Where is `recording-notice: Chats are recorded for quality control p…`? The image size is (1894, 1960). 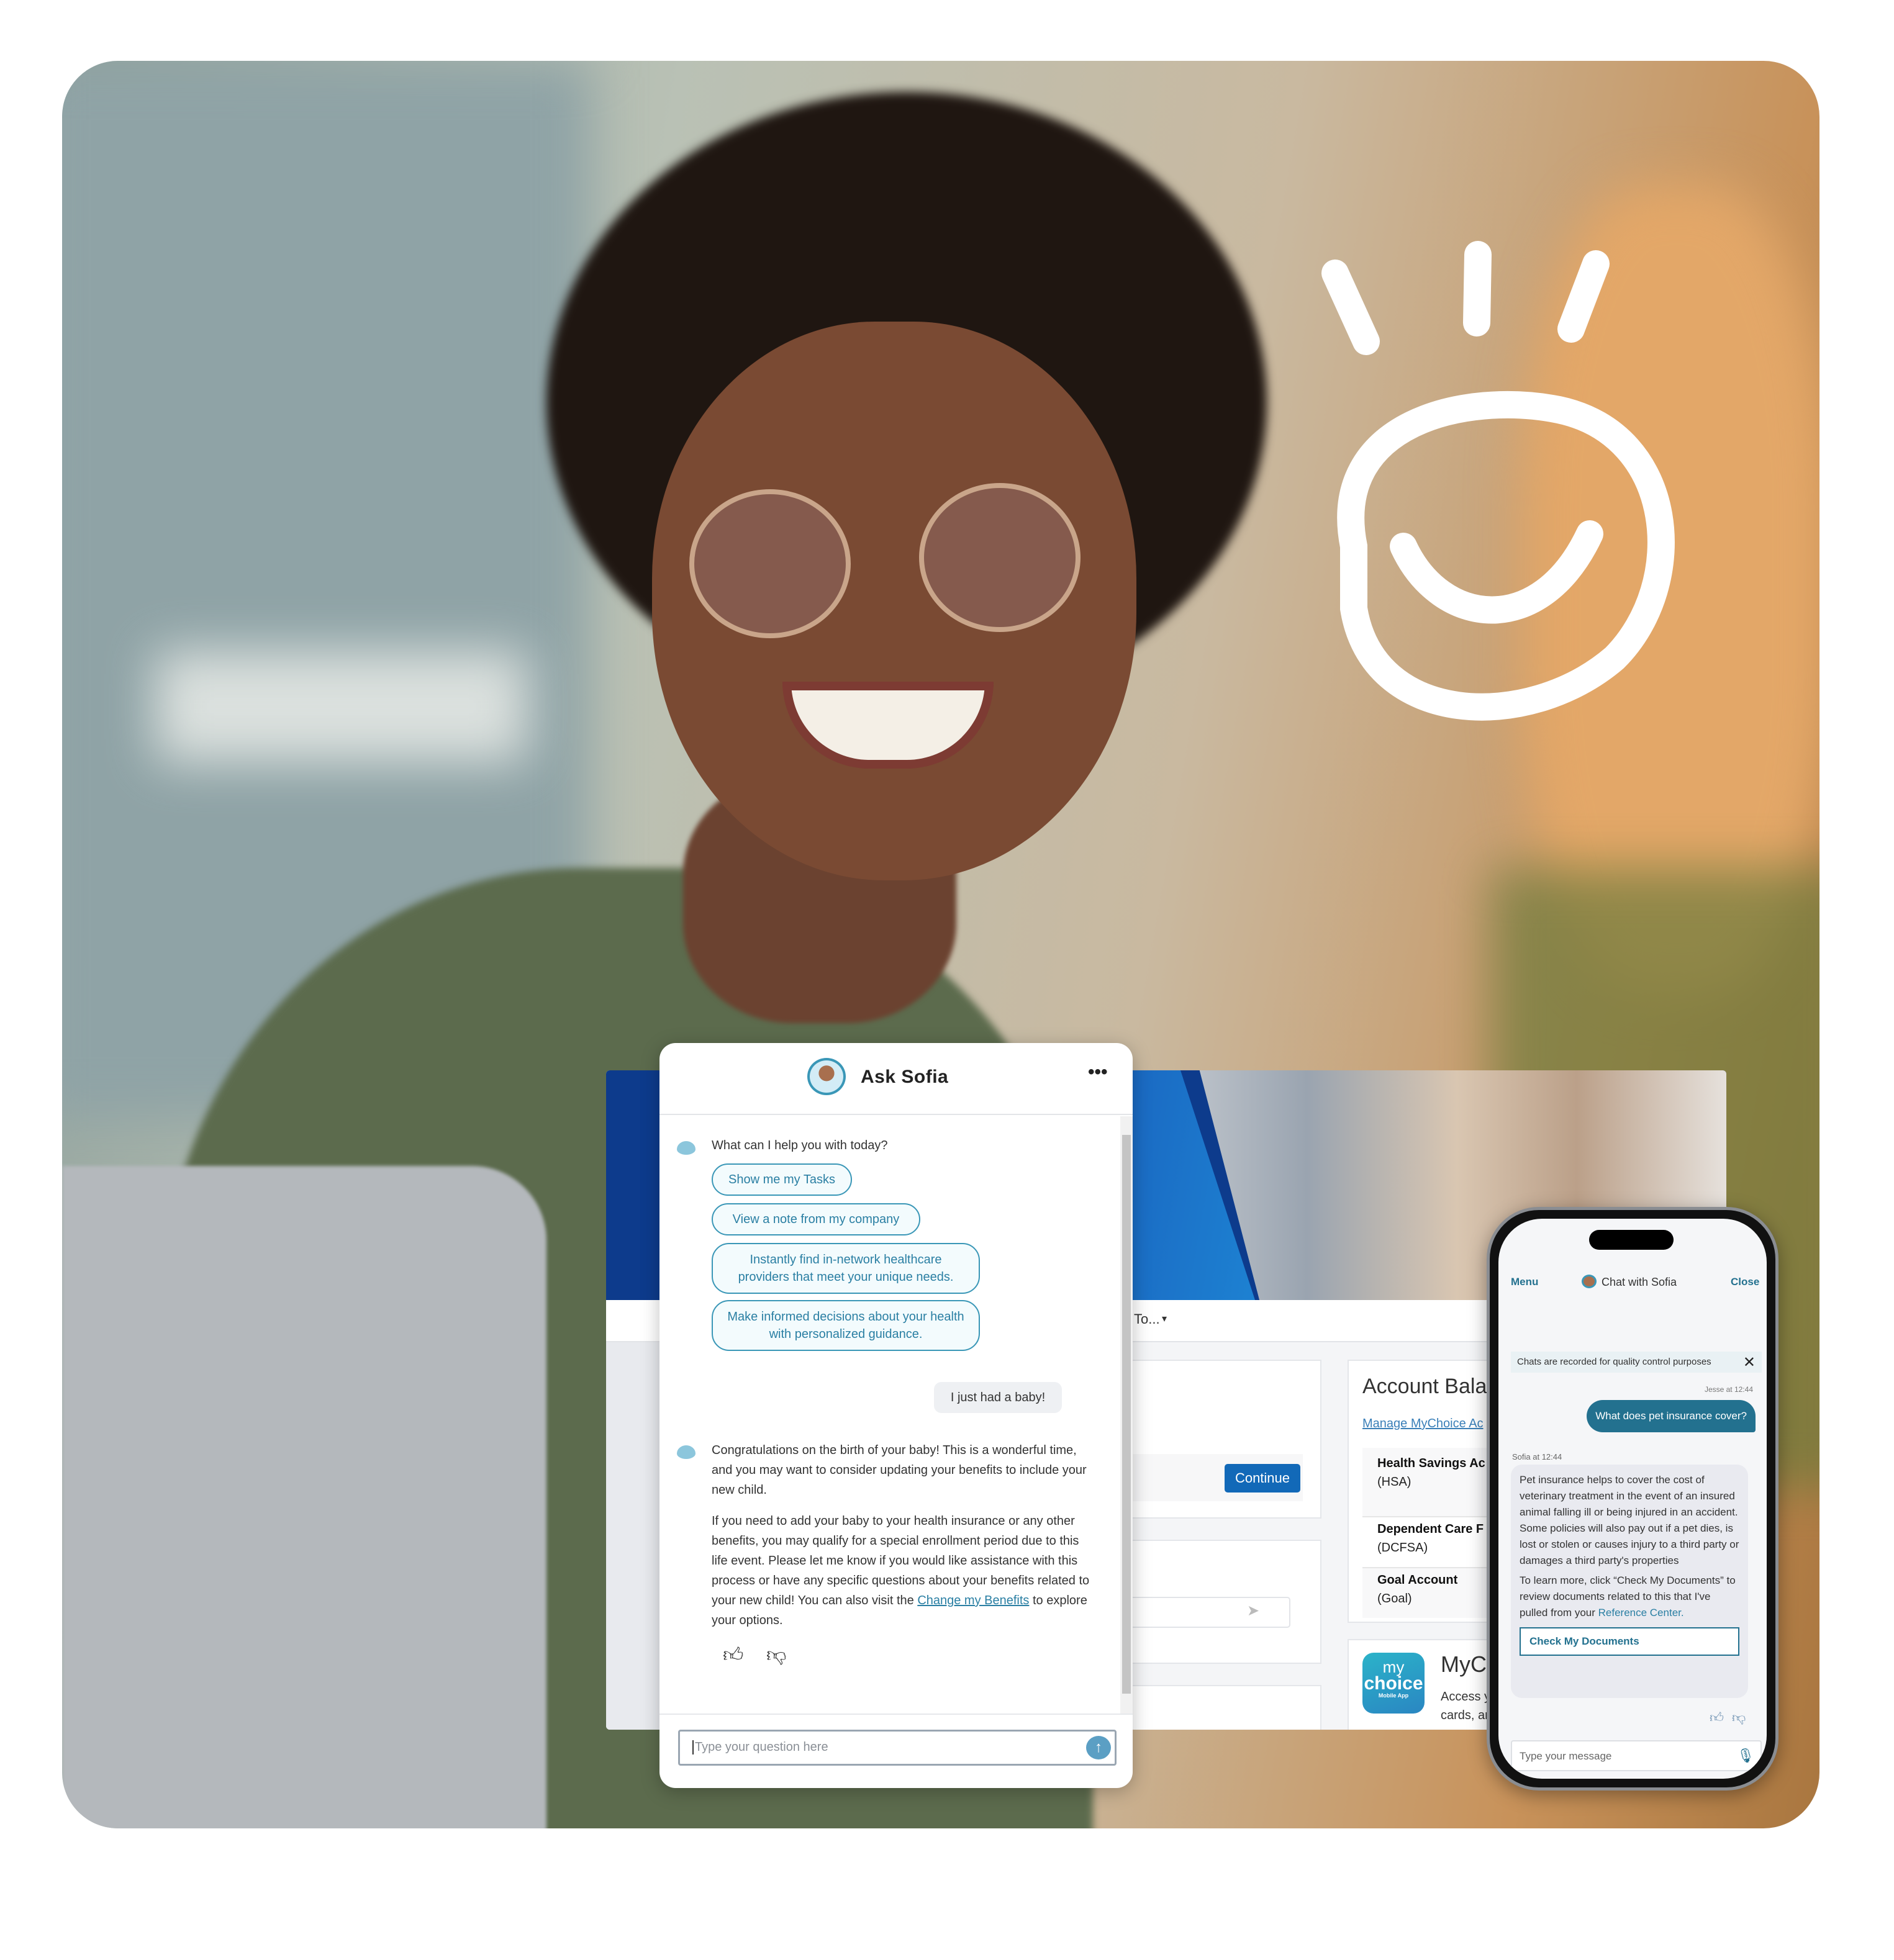 recording-notice: Chats are recorded for quality control p… is located at coordinates (1636, 1362).